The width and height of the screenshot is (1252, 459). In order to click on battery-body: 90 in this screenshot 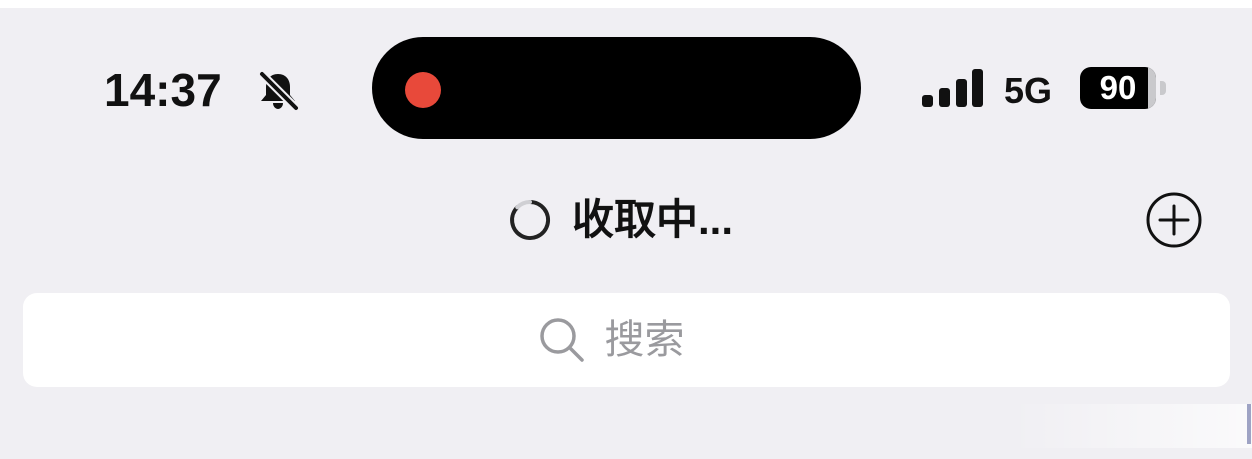, I will do `click(1118, 88)`.